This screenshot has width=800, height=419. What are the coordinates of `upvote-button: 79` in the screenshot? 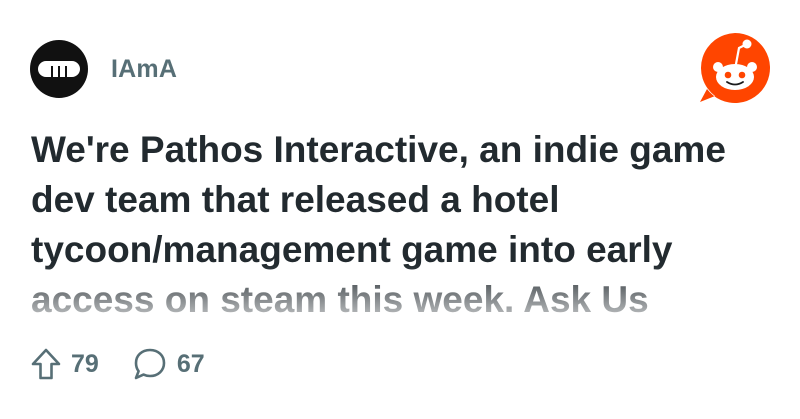 It's located at (65, 364).